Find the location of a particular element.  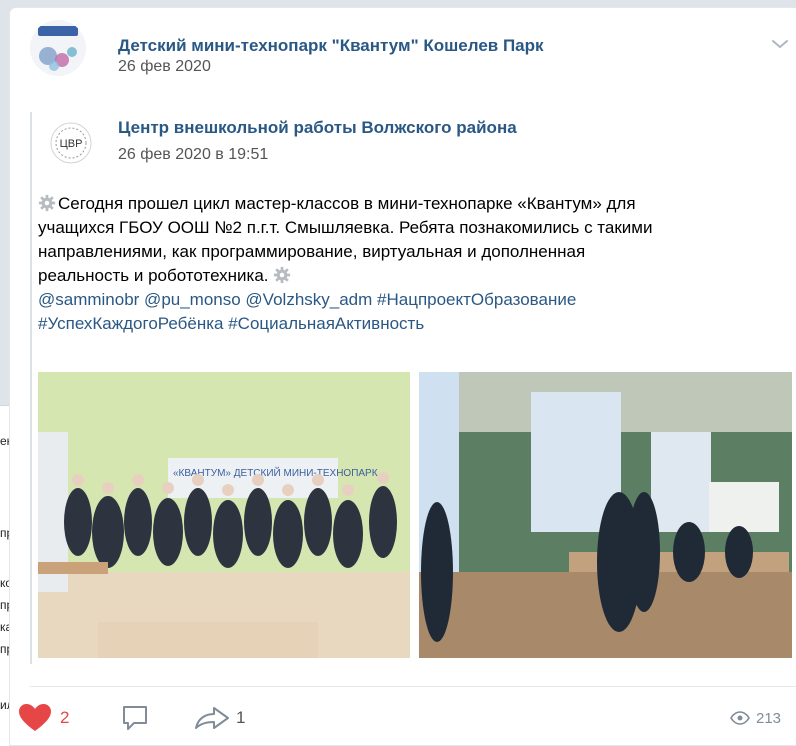

like-button: 2 is located at coordinates (43, 718).